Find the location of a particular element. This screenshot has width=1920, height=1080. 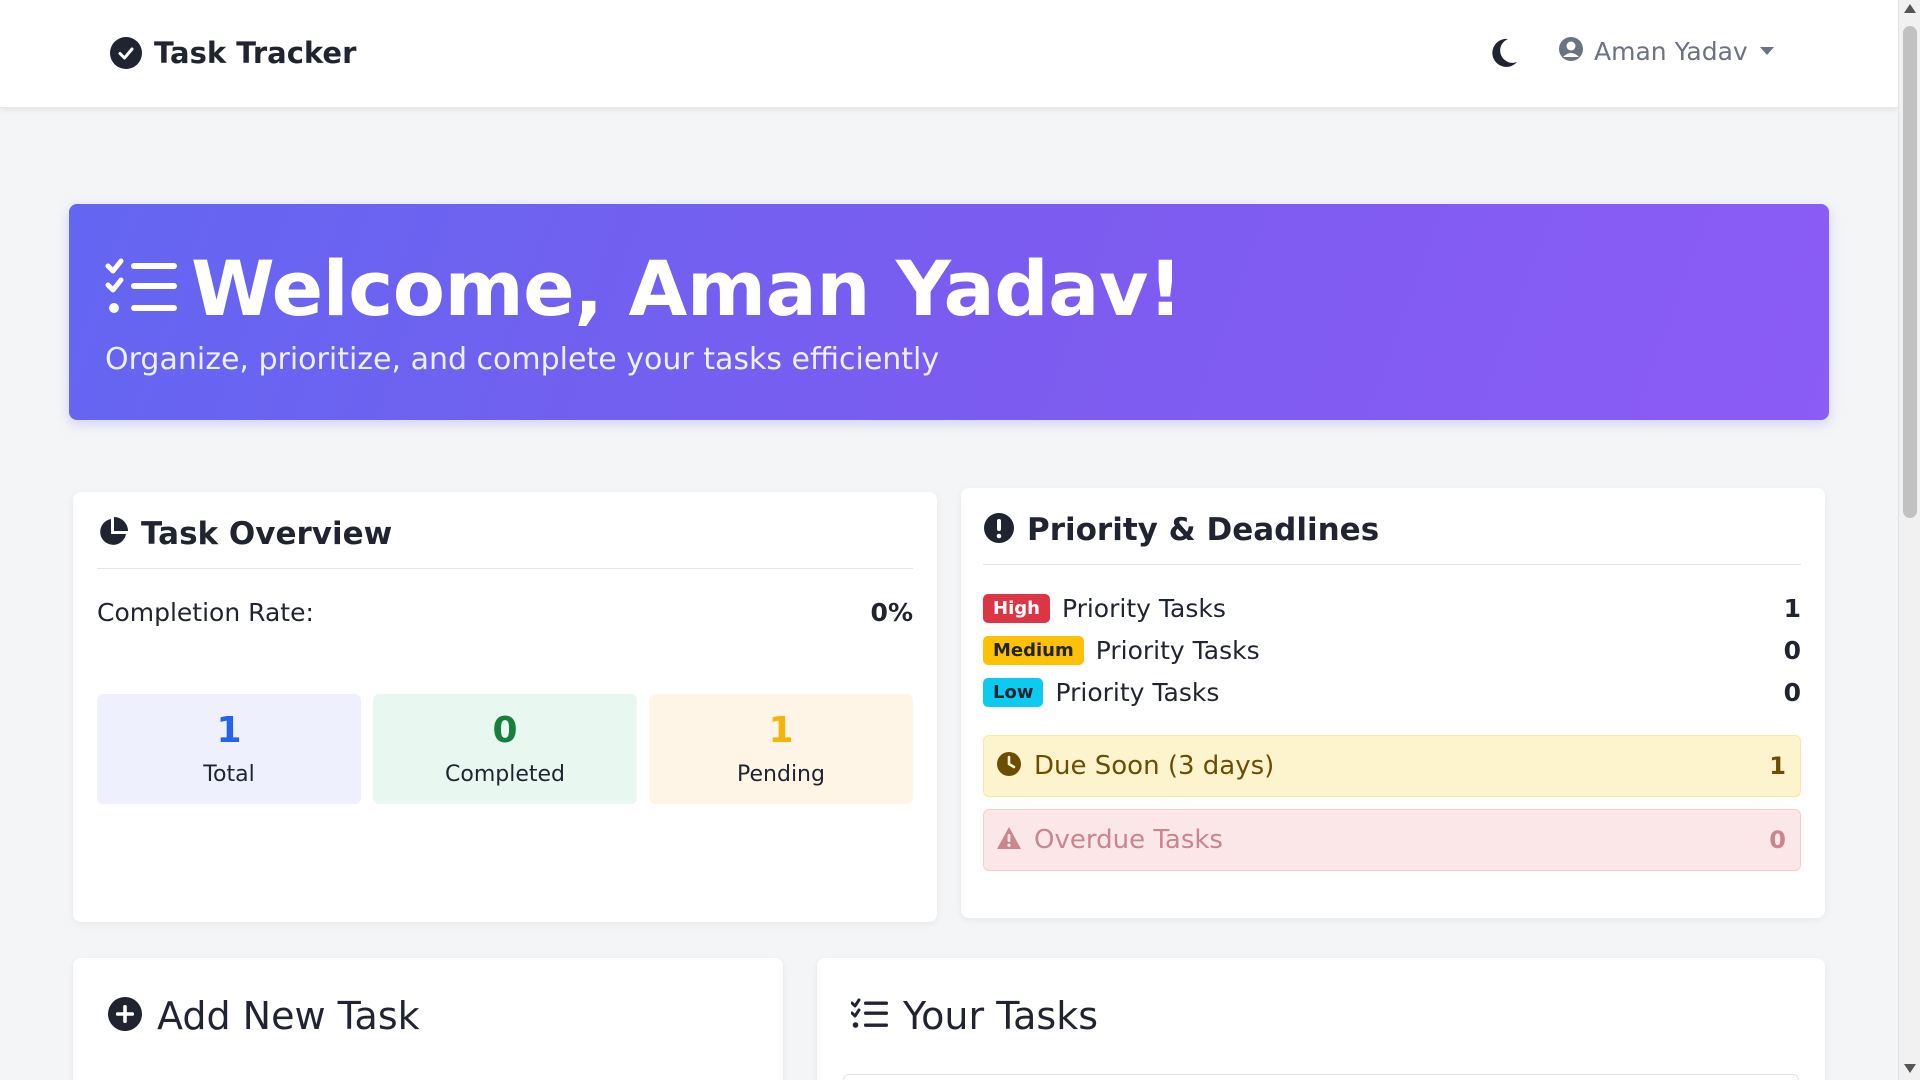

exclamation-circle-icon is located at coordinates (999, 530).